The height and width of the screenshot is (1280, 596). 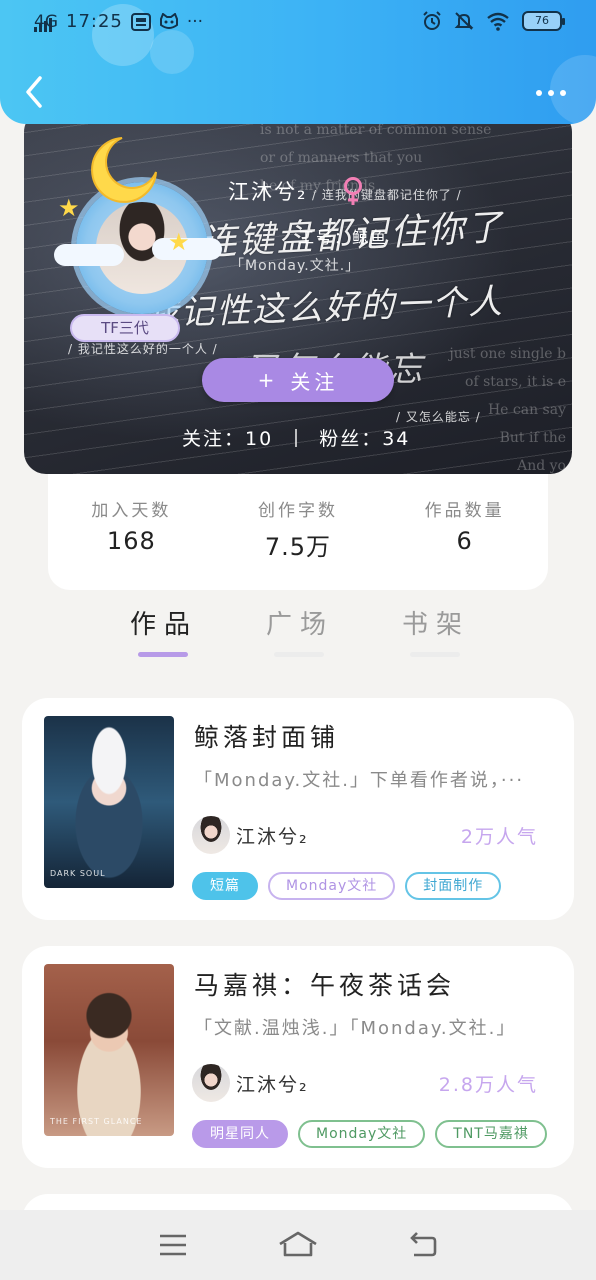 I want to click on home-icon, so click(x=298, y=1244).